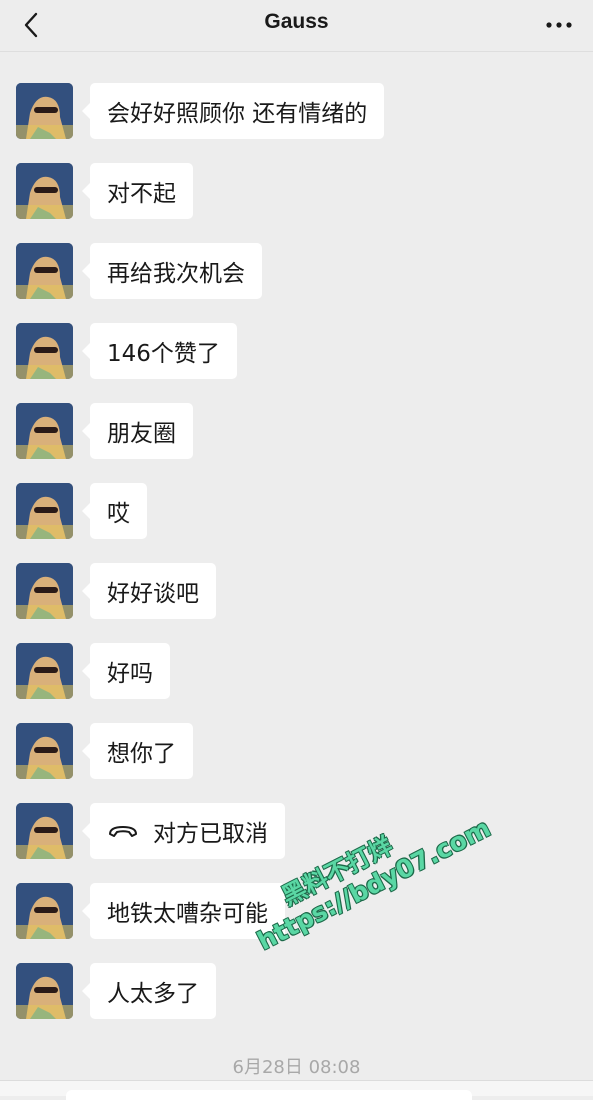 The height and width of the screenshot is (1100, 593). What do you see at coordinates (296, 991) in the screenshot?
I see `message-row: 人太多了` at bounding box center [296, 991].